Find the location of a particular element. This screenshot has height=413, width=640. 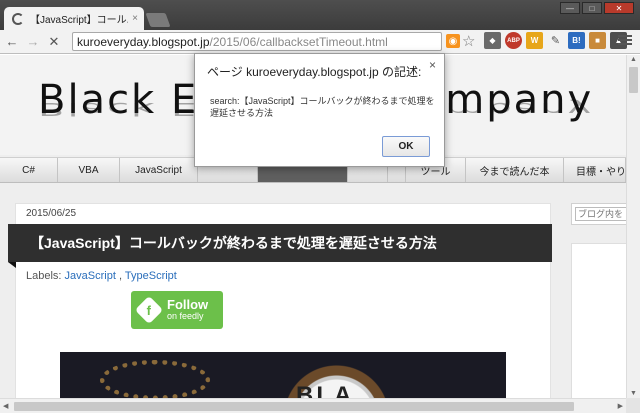

extension-icons: ◆ ABP W ✎ B! ■ ▲ is located at coordinates (555, 40).